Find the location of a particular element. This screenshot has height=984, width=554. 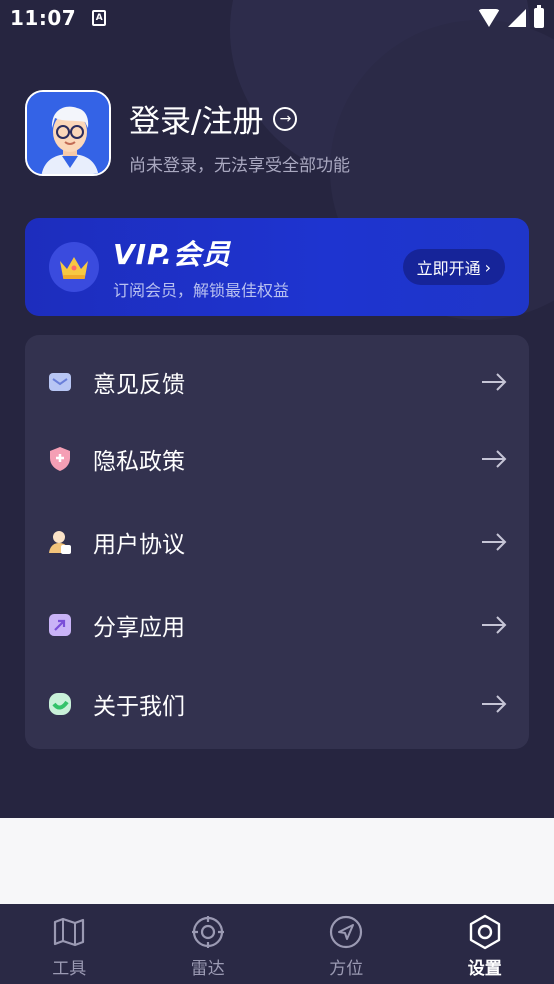

login-subtitle: 尚未登录，无法享受全部功能 is located at coordinates (239, 166).